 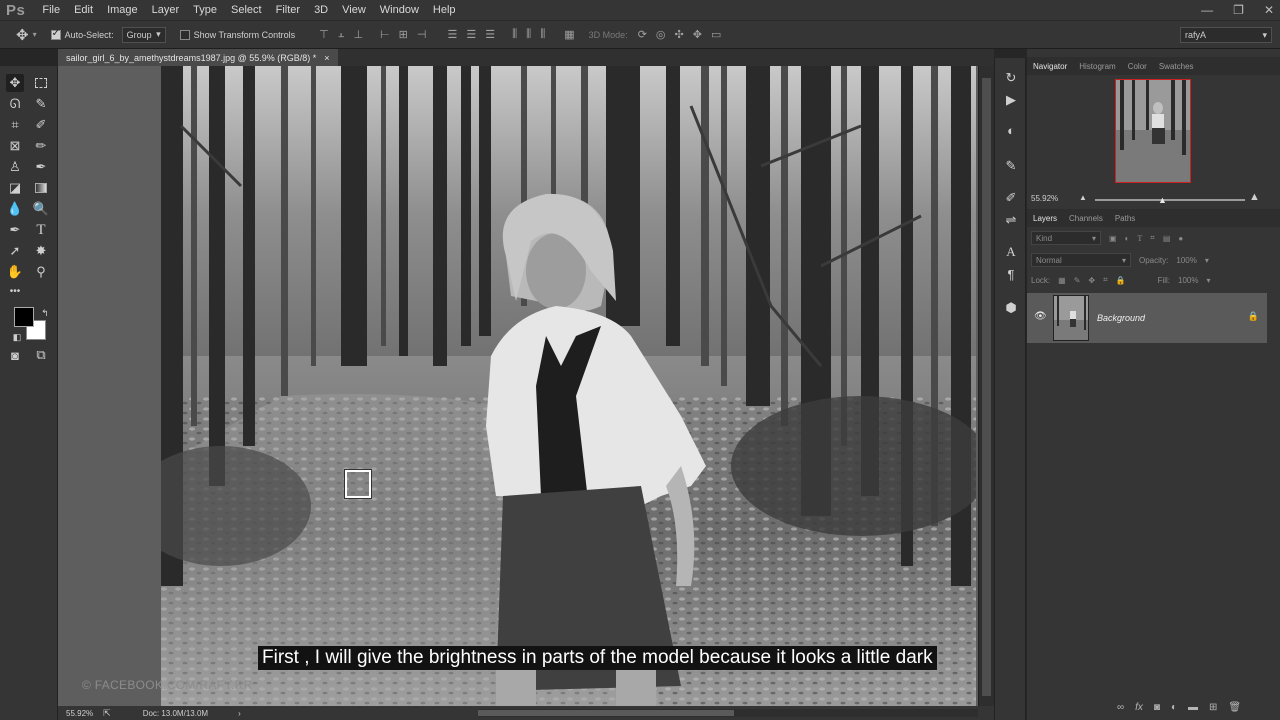 What do you see at coordinates (122, 10) in the screenshot?
I see `menu-image: Image` at bounding box center [122, 10].